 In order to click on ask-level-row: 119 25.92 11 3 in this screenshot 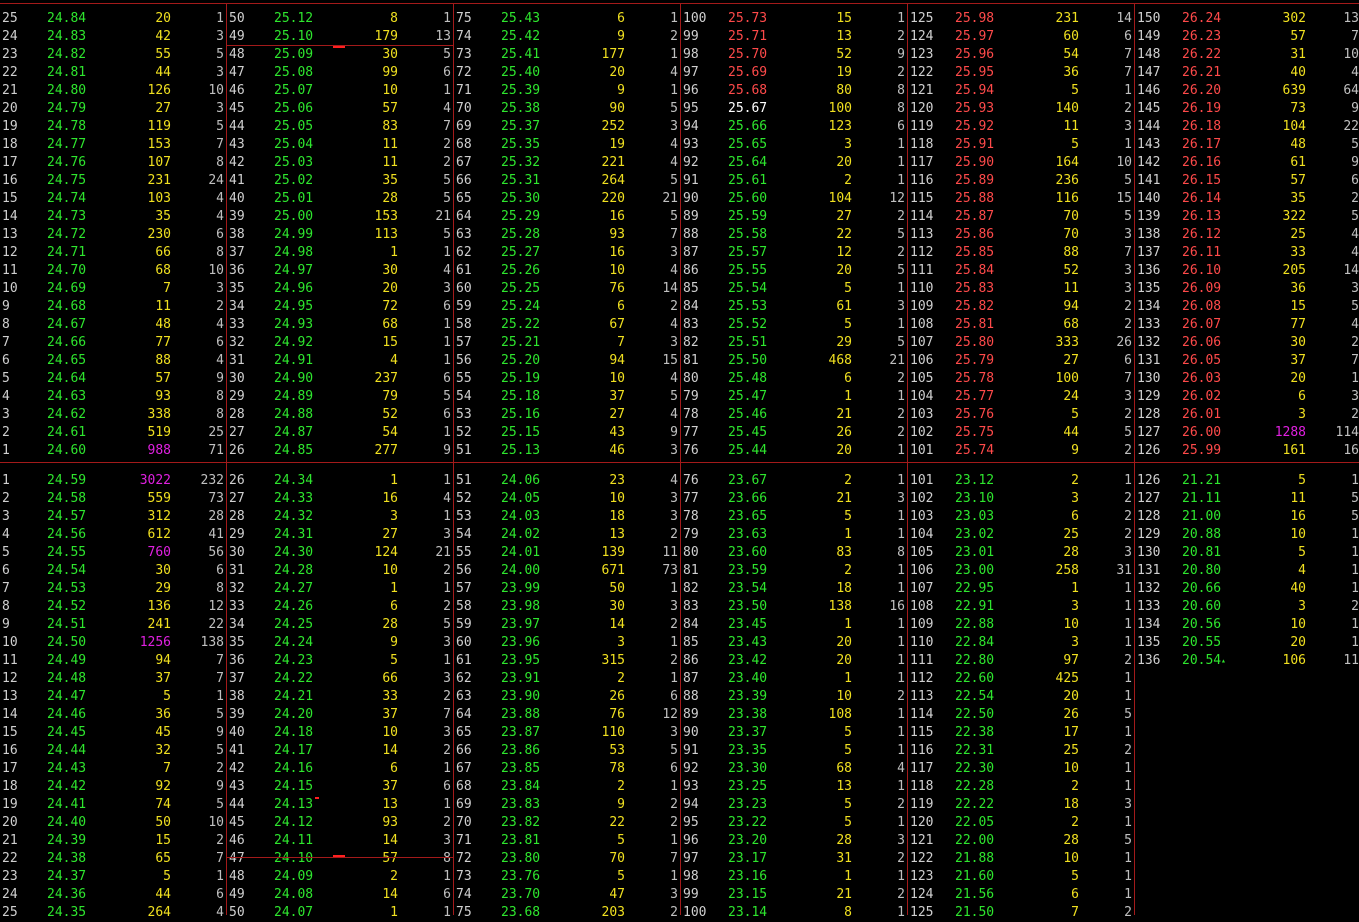, I will do `click(1021, 127)`.